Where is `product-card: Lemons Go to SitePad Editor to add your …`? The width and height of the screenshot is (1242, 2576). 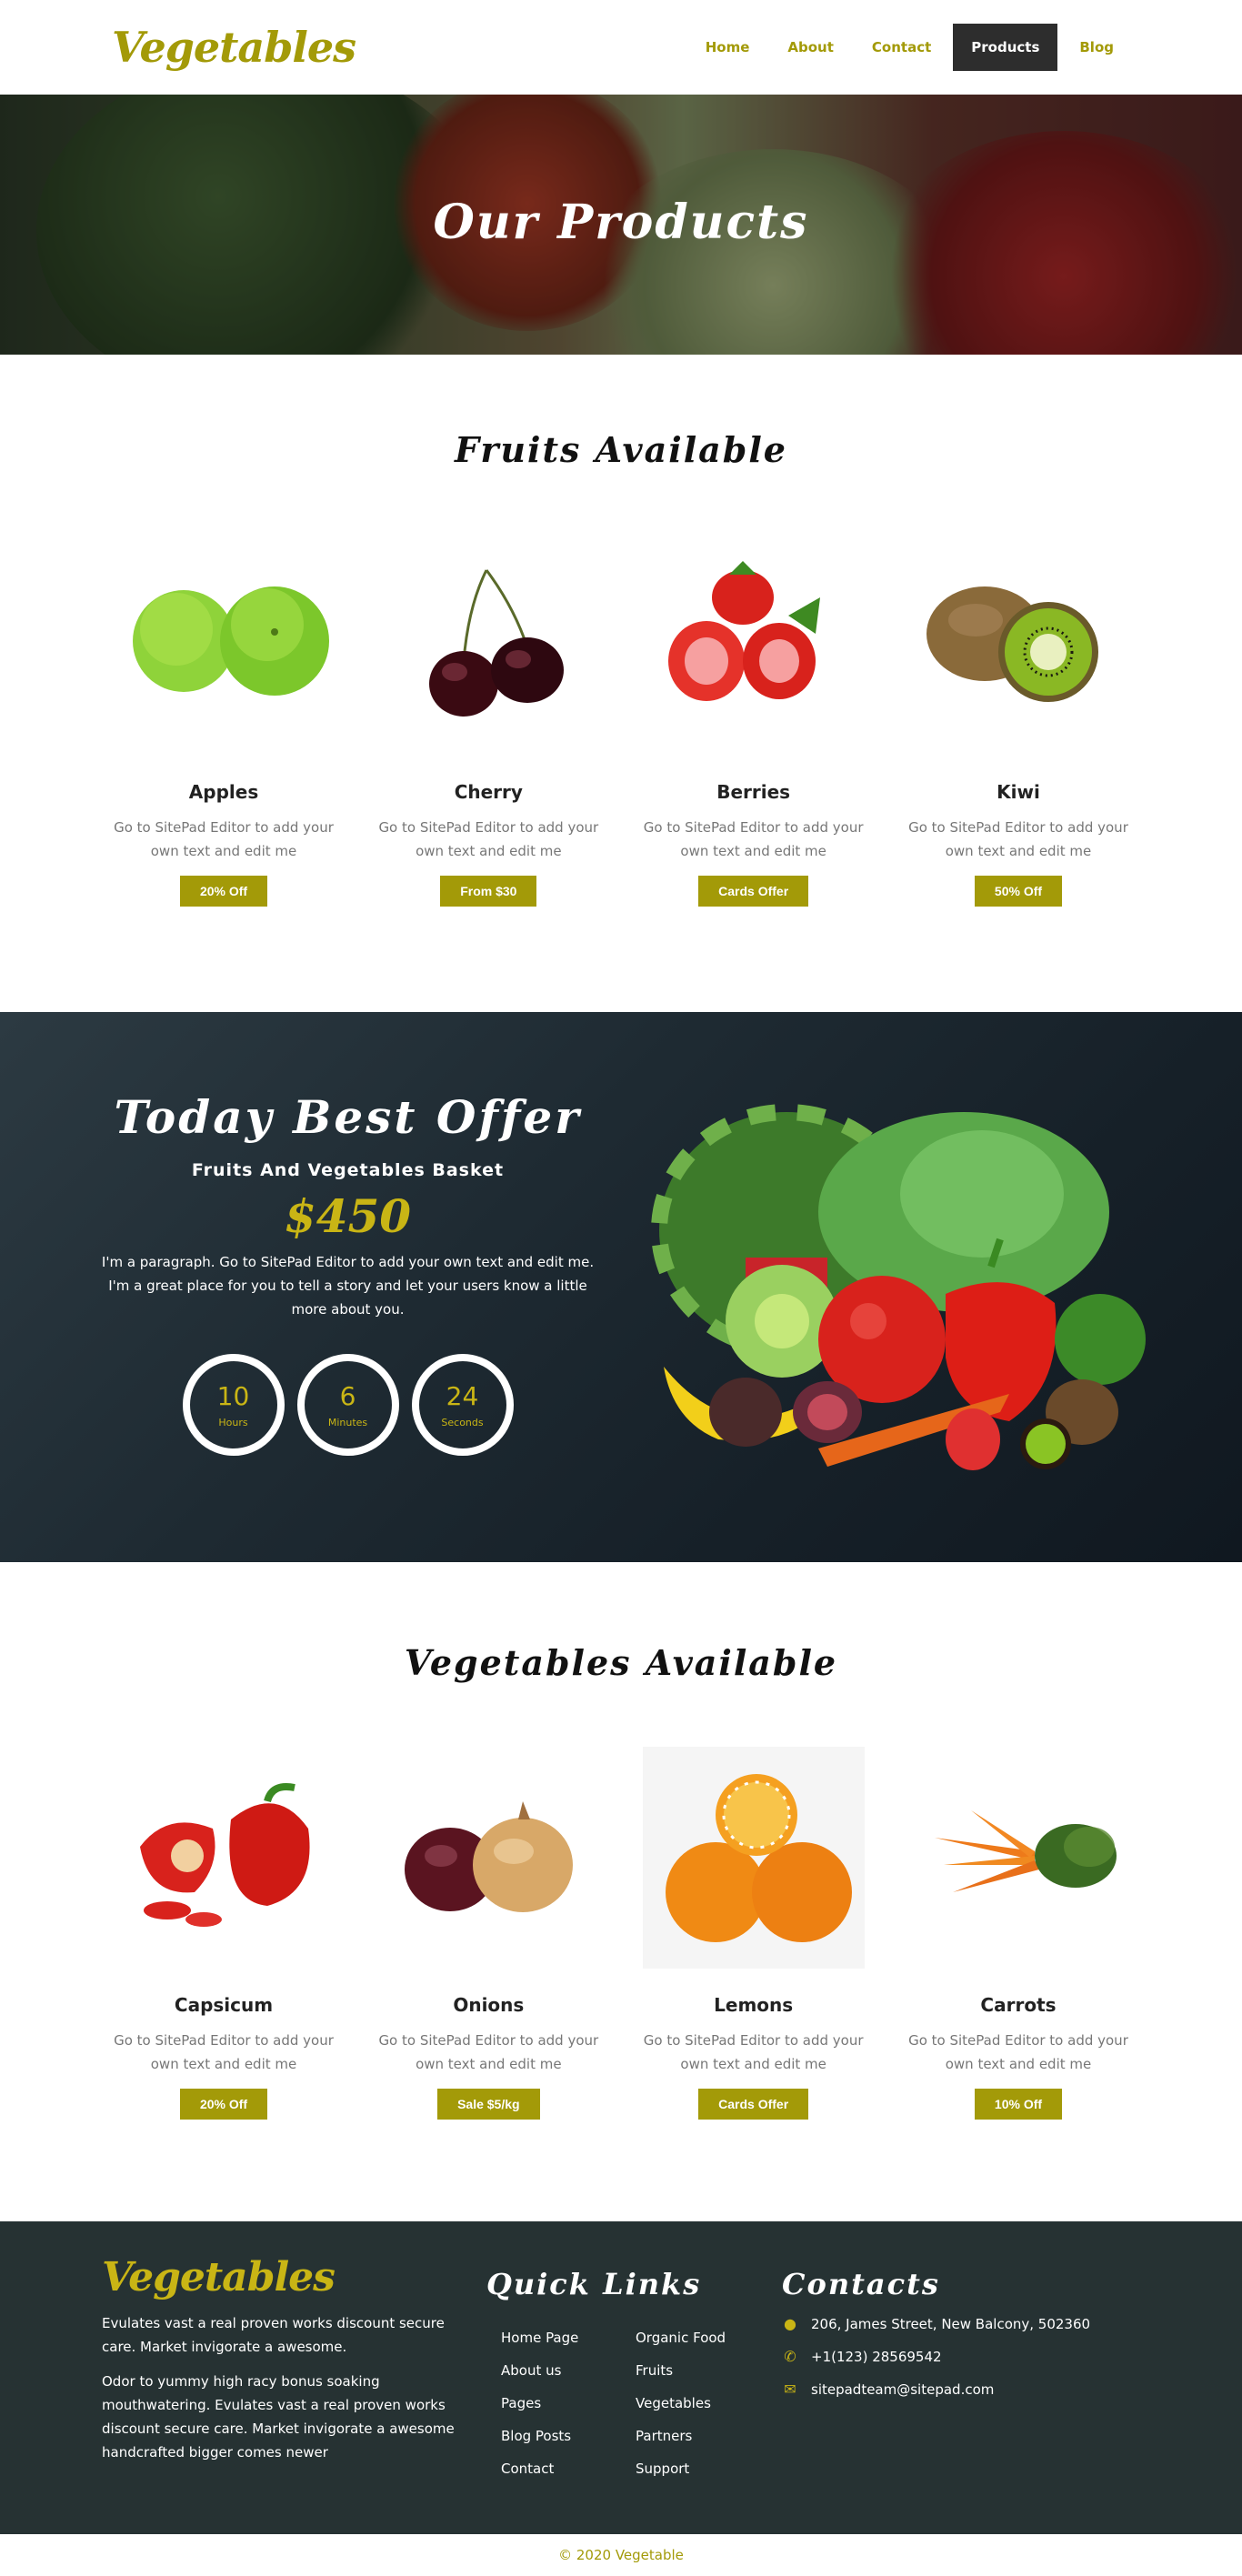 product-card: Lemons Go to SitePad Editor to add your … is located at coordinates (753, 1934).